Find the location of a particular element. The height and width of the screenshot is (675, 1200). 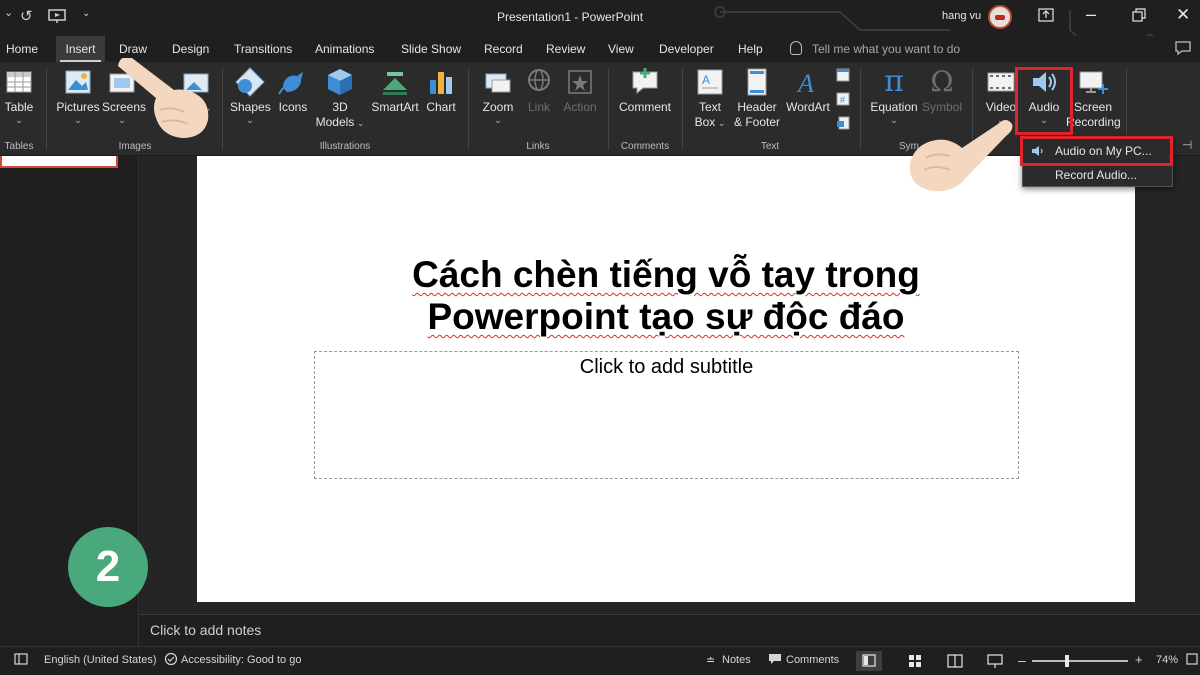

chart-button: Chart is located at coordinates (441, 90).